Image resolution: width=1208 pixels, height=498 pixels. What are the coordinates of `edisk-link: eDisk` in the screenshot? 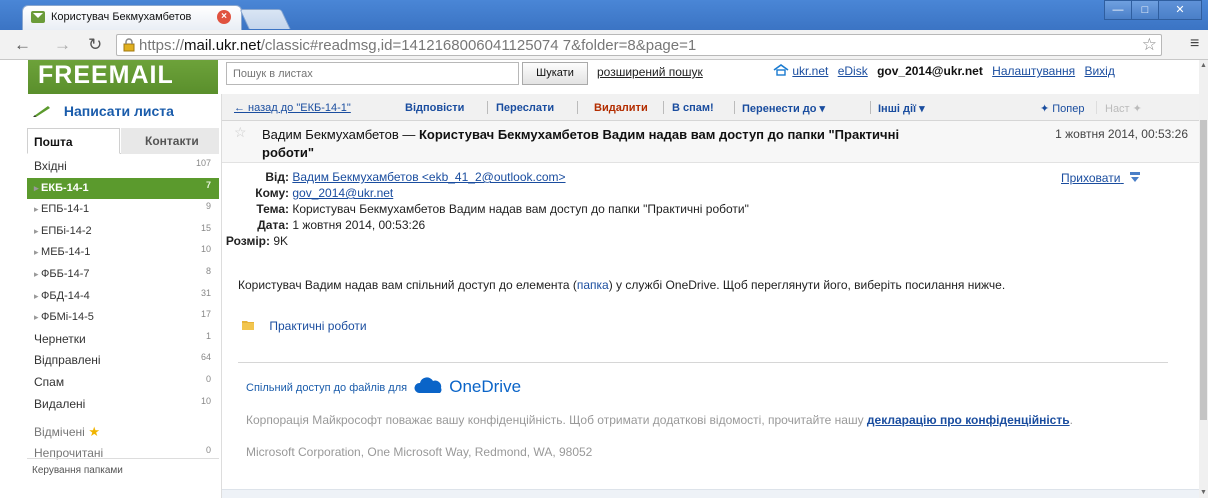 It's located at (853, 71).